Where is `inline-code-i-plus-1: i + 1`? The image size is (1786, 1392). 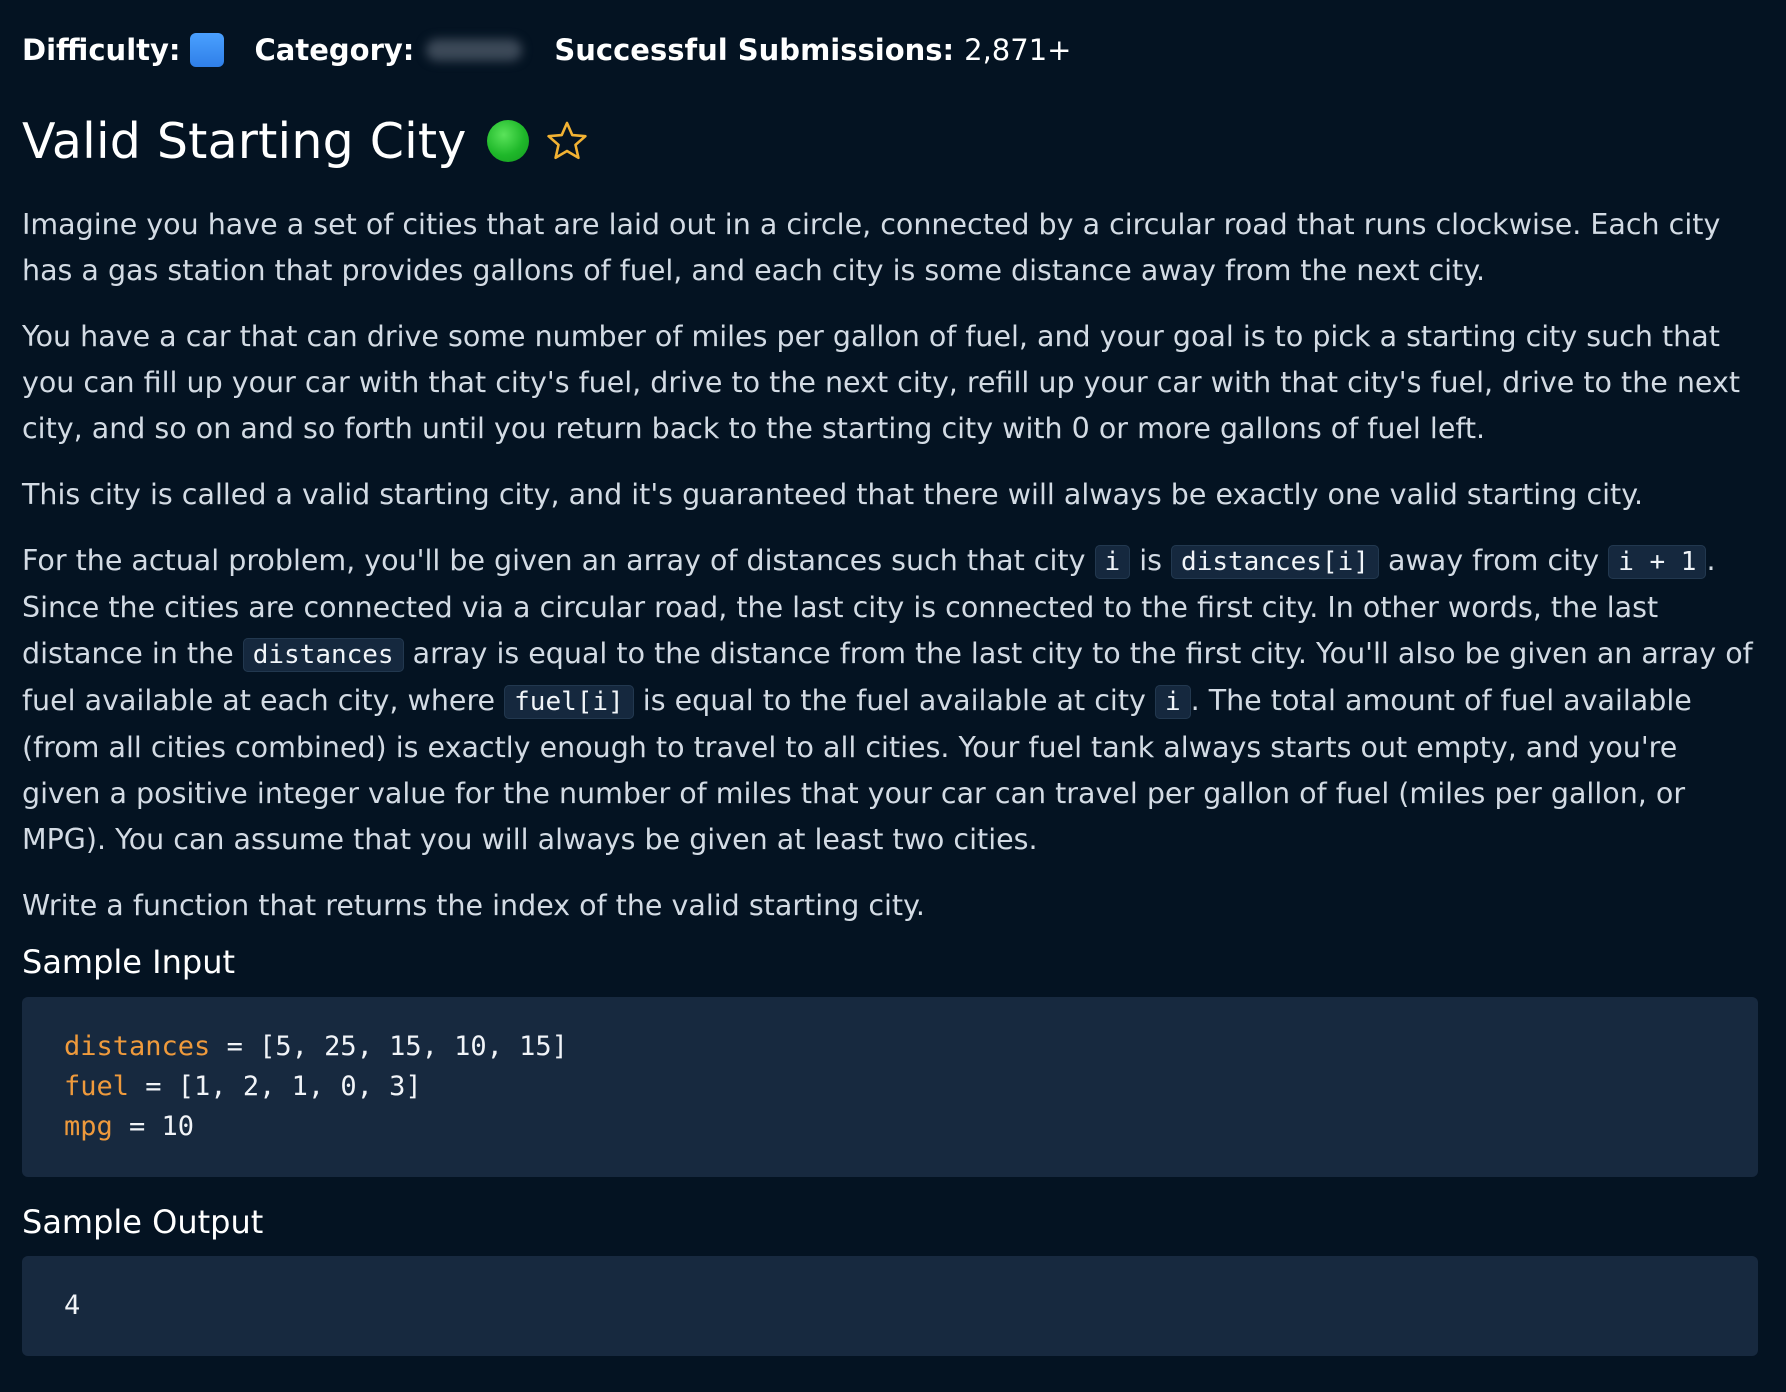
inline-code-i-plus-1: i + 1 is located at coordinates (1657, 562).